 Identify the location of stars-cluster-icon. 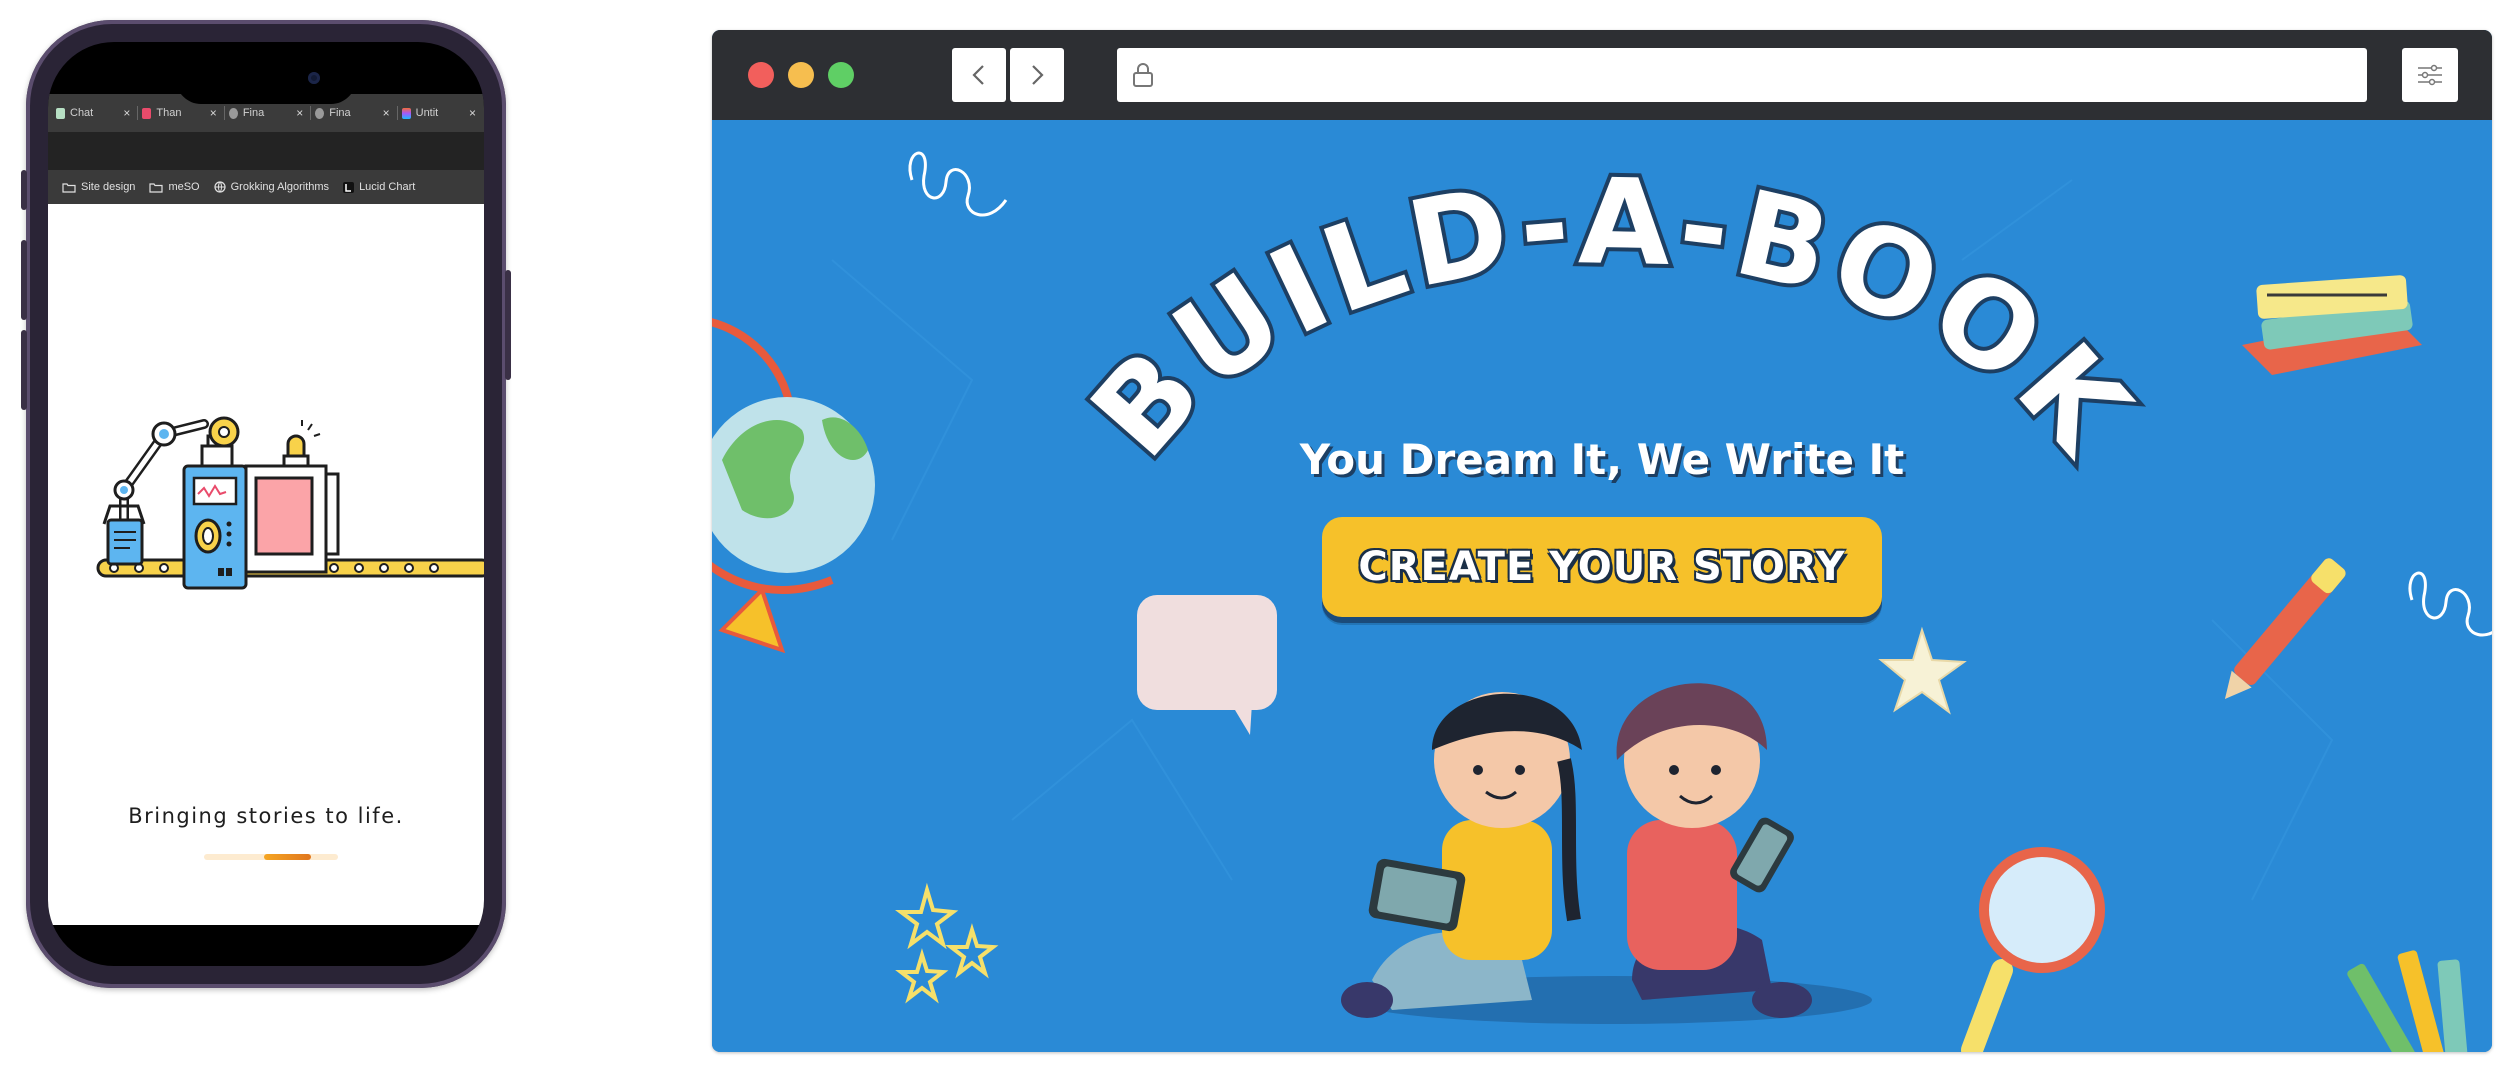
(947, 943).